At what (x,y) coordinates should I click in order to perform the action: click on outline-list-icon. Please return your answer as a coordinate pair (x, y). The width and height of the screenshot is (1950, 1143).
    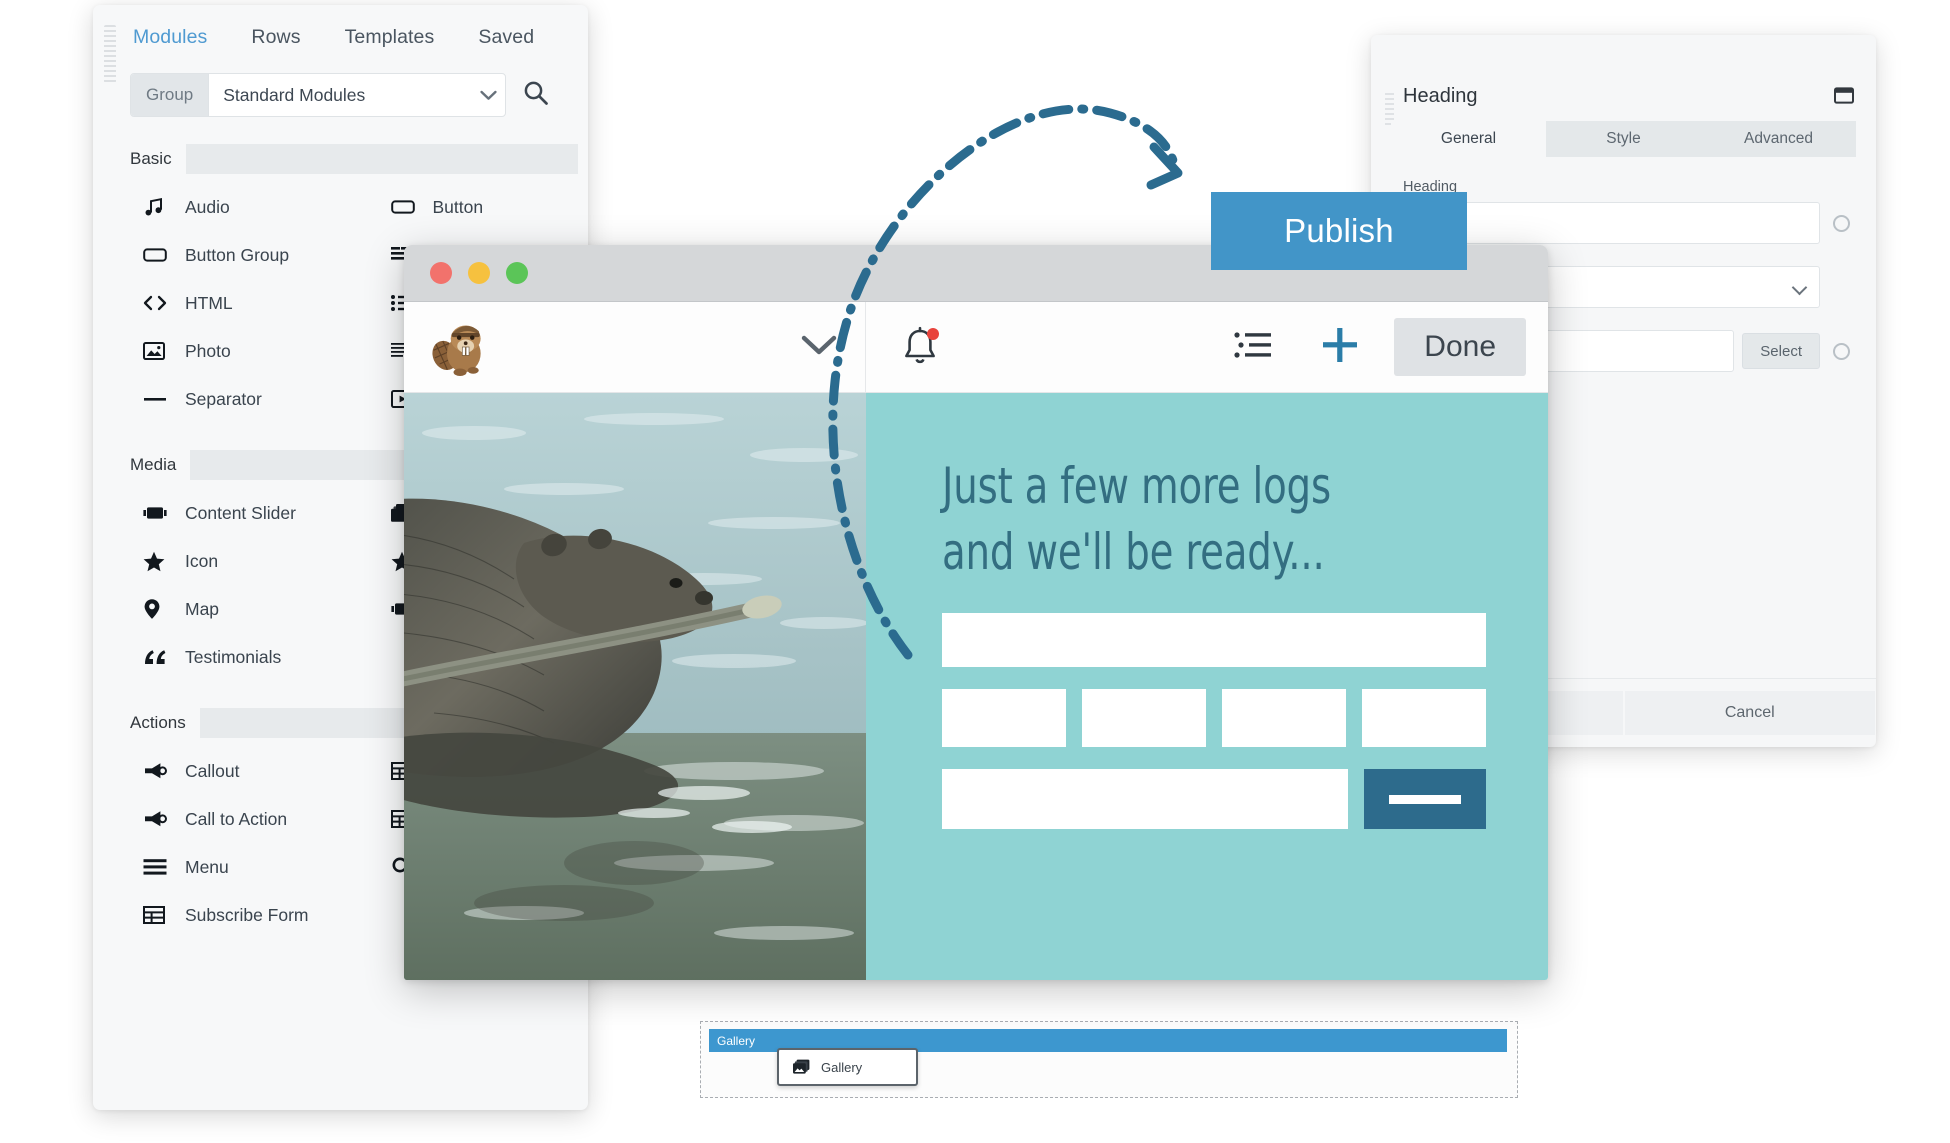
    Looking at the image, I should click on (1254, 347).